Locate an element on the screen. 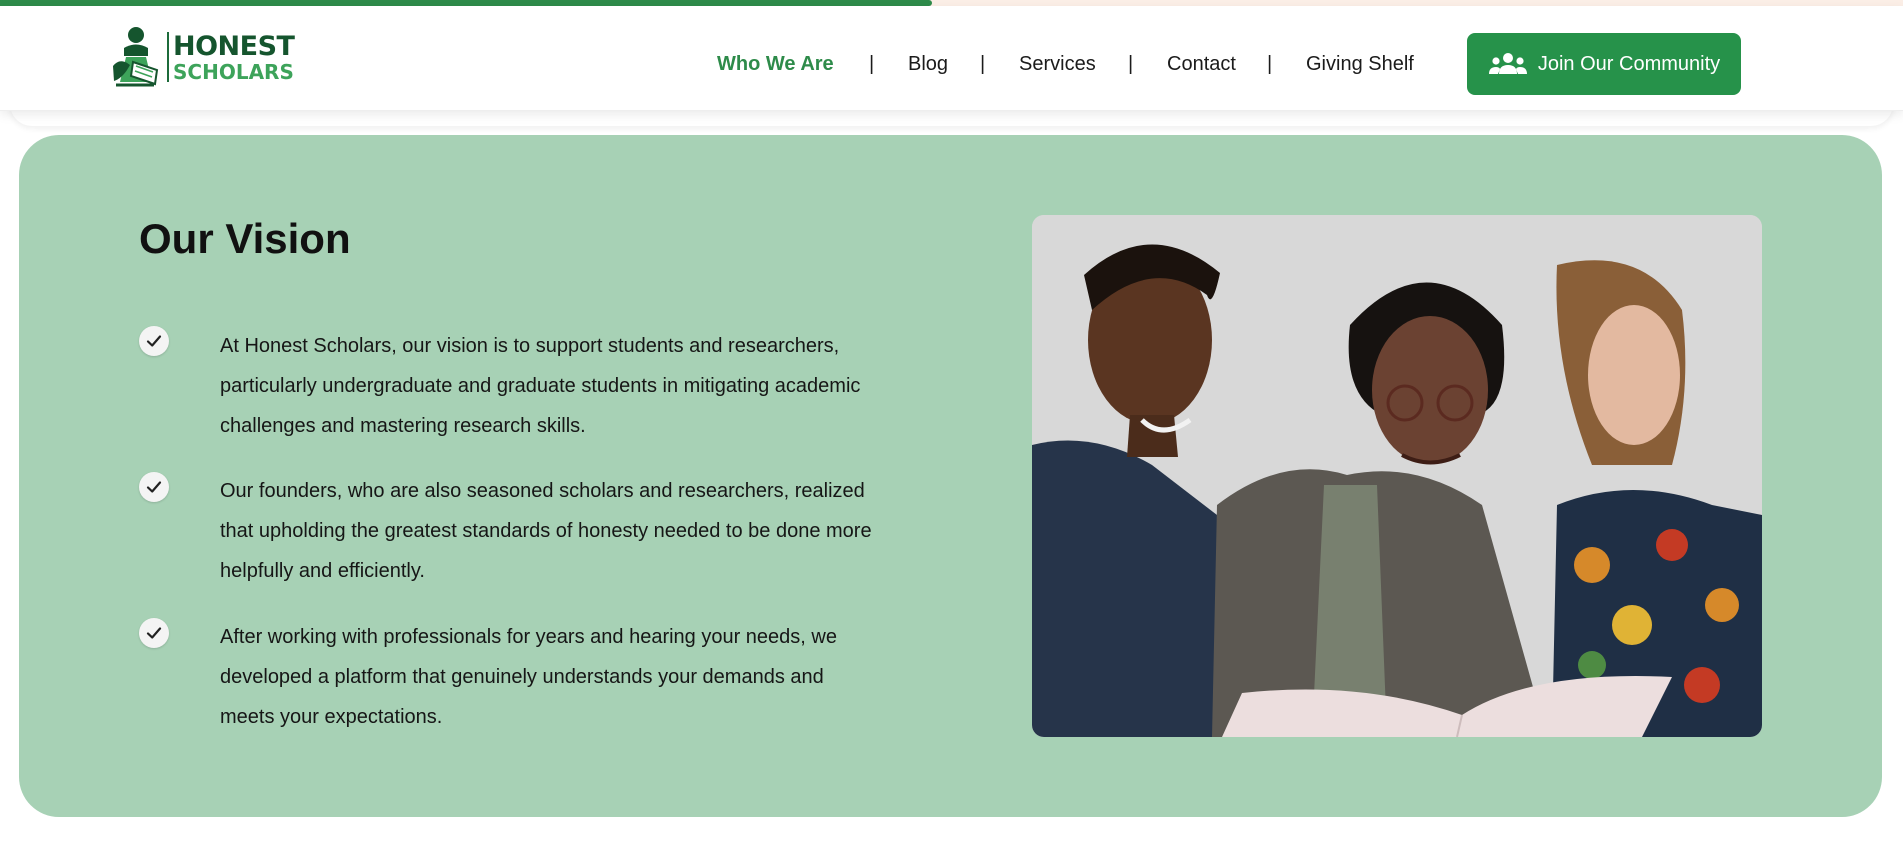  users-icon is located at coordinates (1507, 63).